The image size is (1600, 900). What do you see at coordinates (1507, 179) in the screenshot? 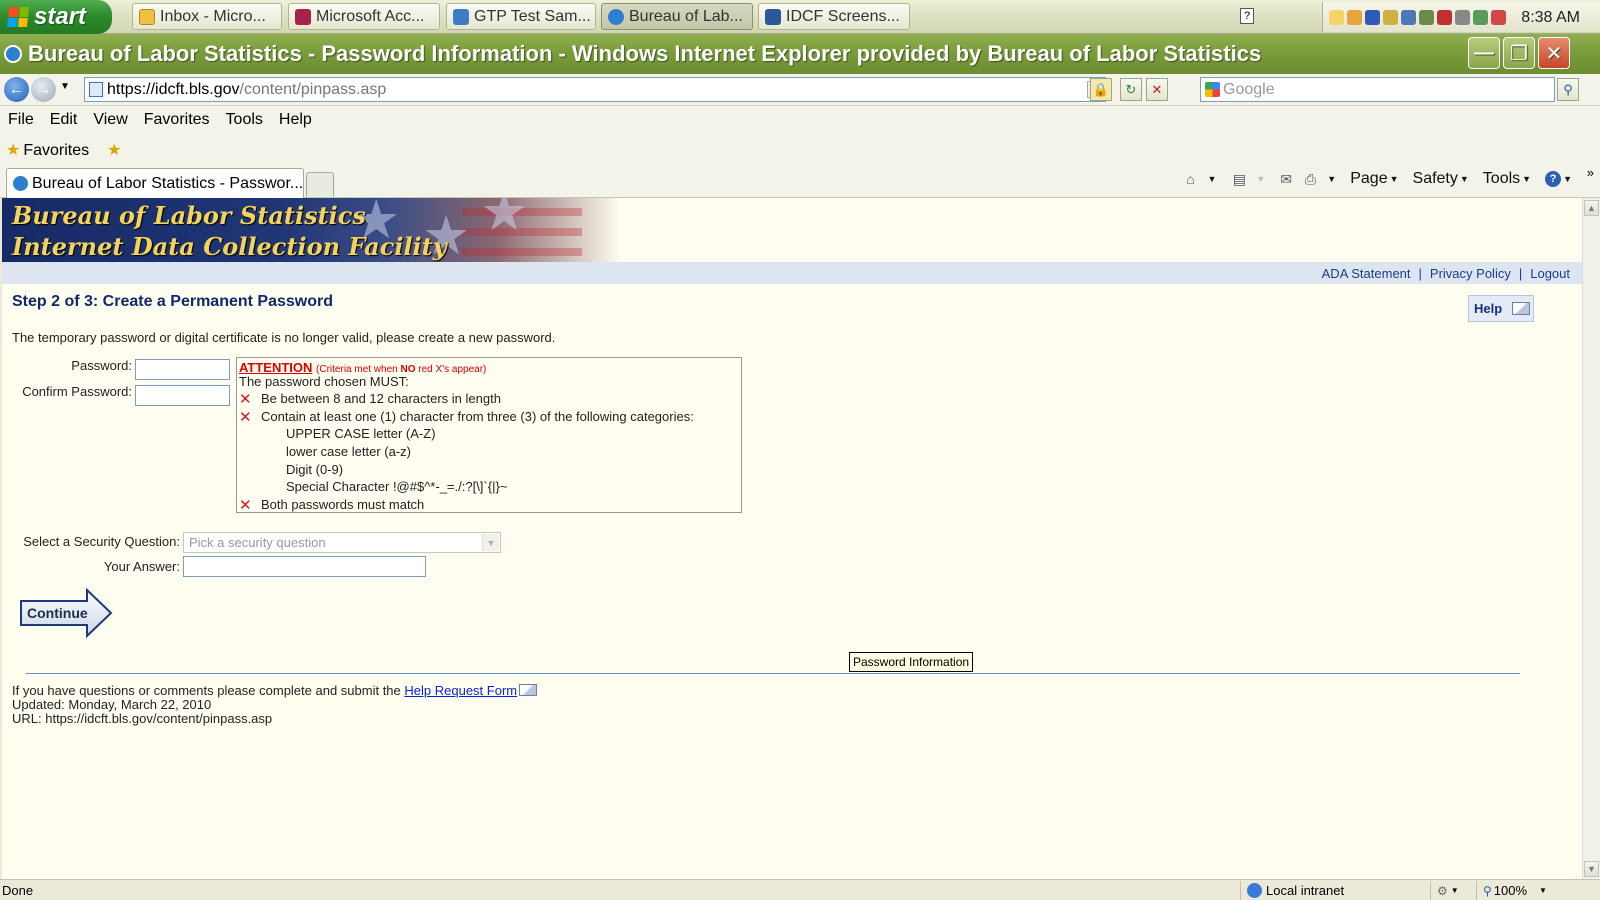
I see `tools-menu: Tools ▼` at bounding box center [1507, 179].